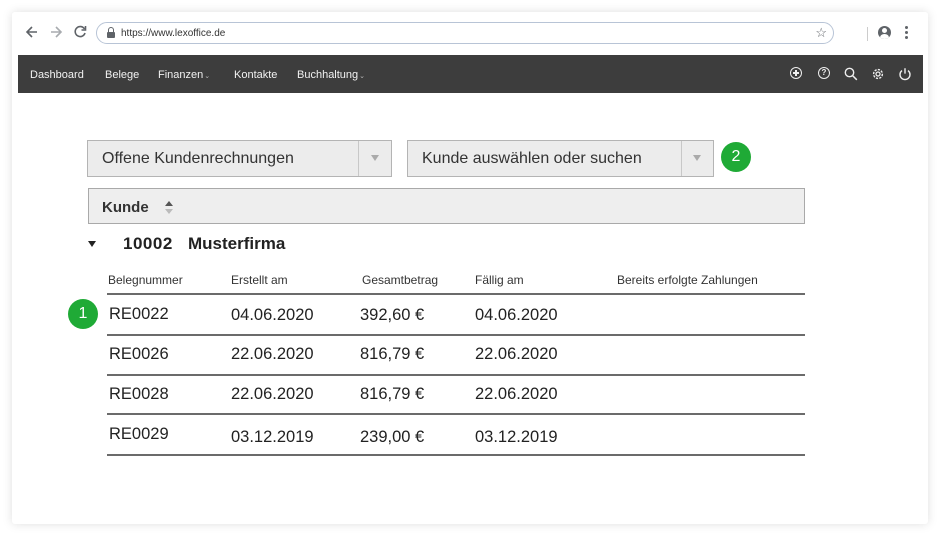 The image size is (940, 537). I want to click on column-header-zahlungen: Bereits erfolgte Zahlungen, so click(687, 280).